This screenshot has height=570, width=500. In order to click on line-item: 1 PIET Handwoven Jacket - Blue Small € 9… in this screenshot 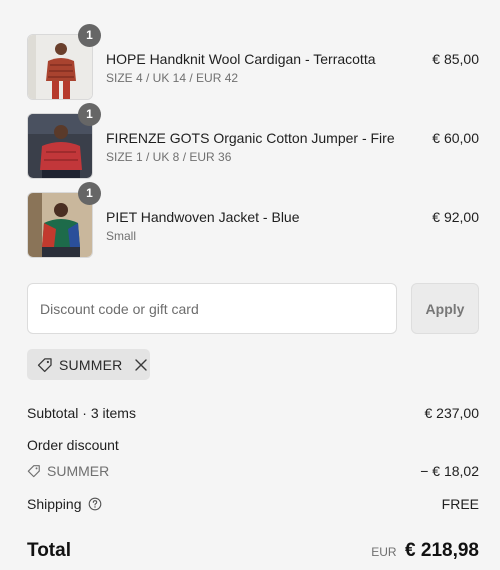, I will do `click(253, 220)`.